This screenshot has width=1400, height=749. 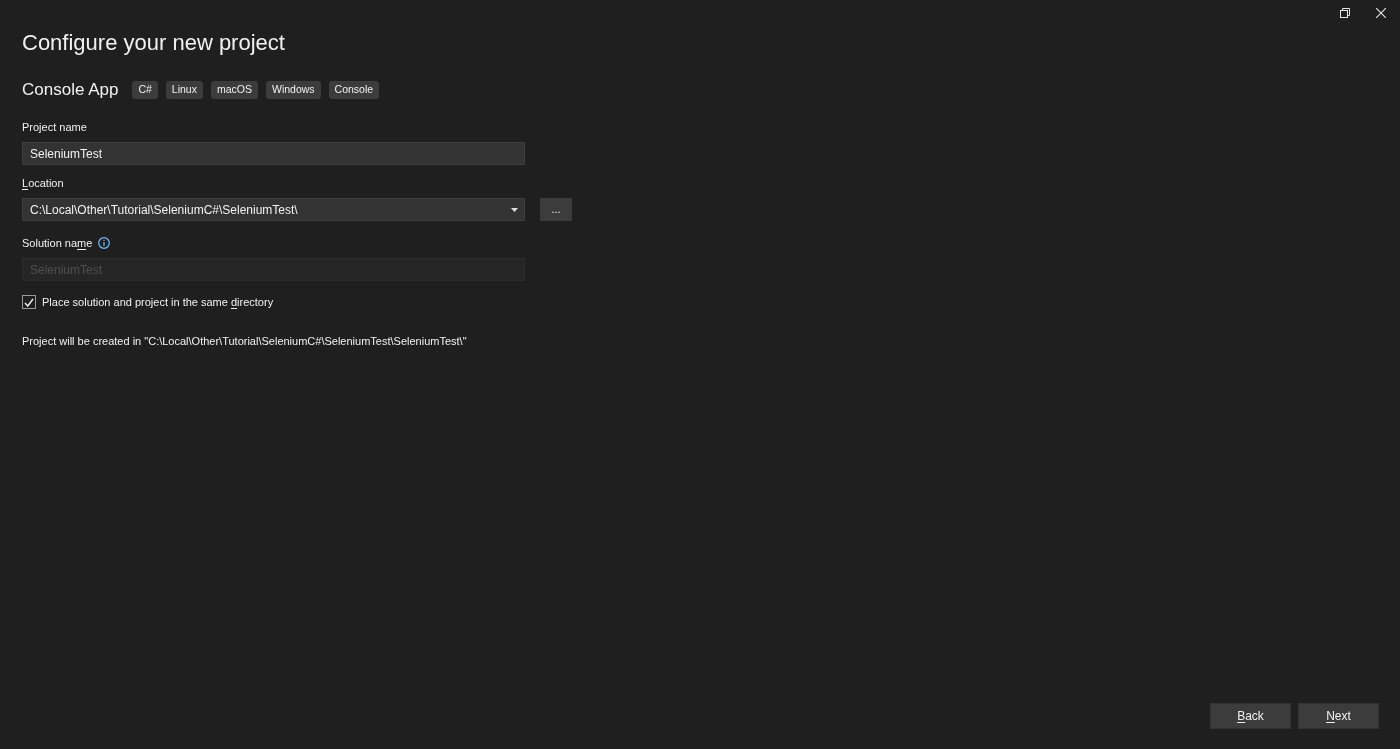 What do you see at coordinates (70, 90) in the screenshot?
I see `template-name: Console App` at bounding box center [70, 90].